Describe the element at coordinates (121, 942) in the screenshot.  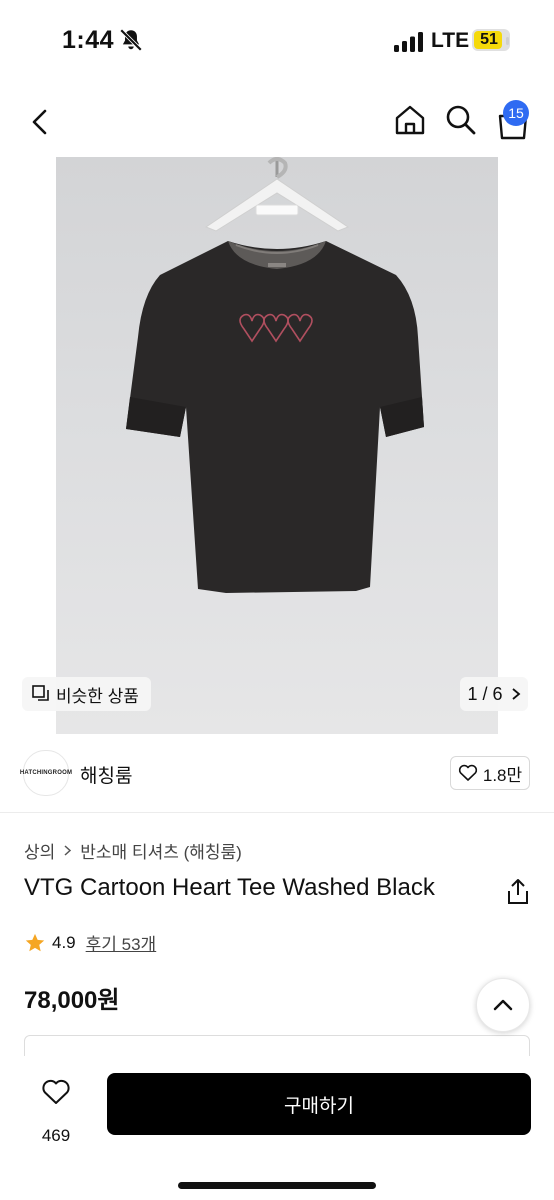
I see `review-count-link: 후기 53개` at that location.